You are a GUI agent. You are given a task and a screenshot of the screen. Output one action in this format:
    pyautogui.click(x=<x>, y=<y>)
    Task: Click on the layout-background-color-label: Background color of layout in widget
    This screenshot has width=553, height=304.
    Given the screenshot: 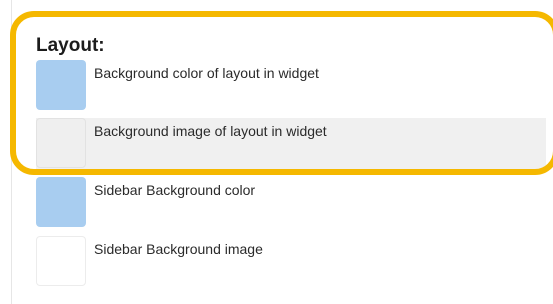 What is the action you would take?
    pyautogui.click(x=206, y=73)
    